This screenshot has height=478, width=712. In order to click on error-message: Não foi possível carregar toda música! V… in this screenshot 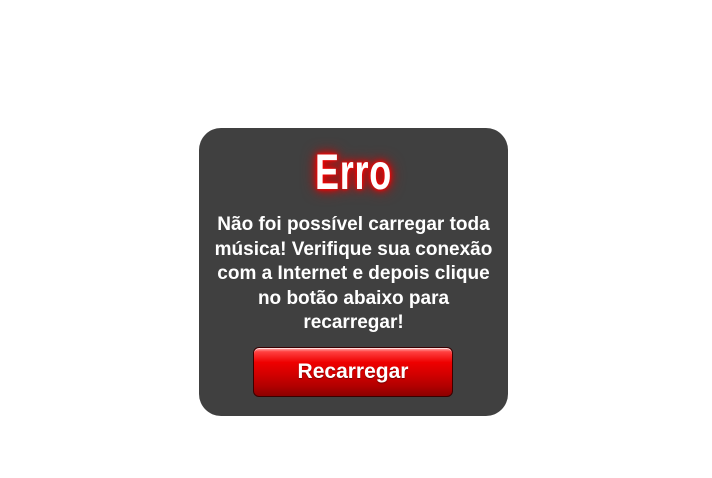, I will do `click(353, 273)`.